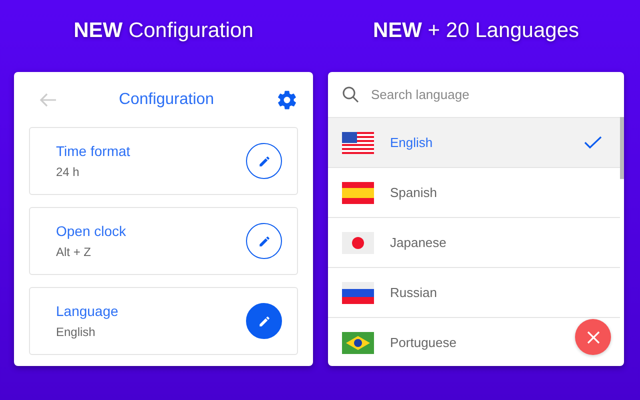 The height and width of the screenshot is (400, 640). What do you see at coordinates (474, 293) in the screenshot?
I see `language-item: Russian` at bounding box center [474, 293].